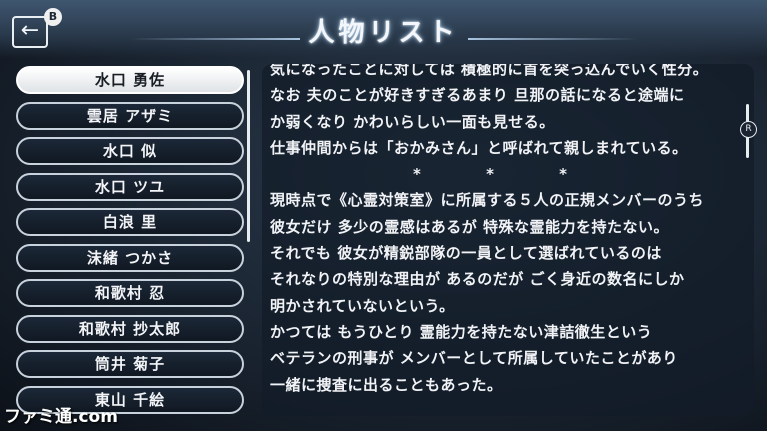 This screenshot has height=431, width=767. What do you see at coordinates (61, 417) in the screenshot?
I see `watermark-logo: ファミ通.com` at bounding box center [61, 417].